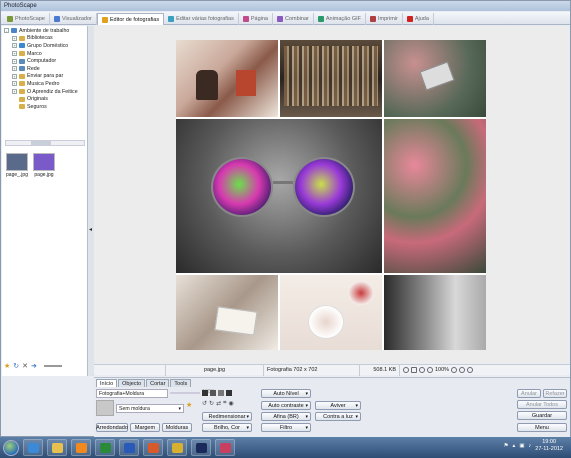 Image resolution: width=571 pixels, height=458 pixels. I want to click on tree-item: + Musica Pedro, so click(46, 84).